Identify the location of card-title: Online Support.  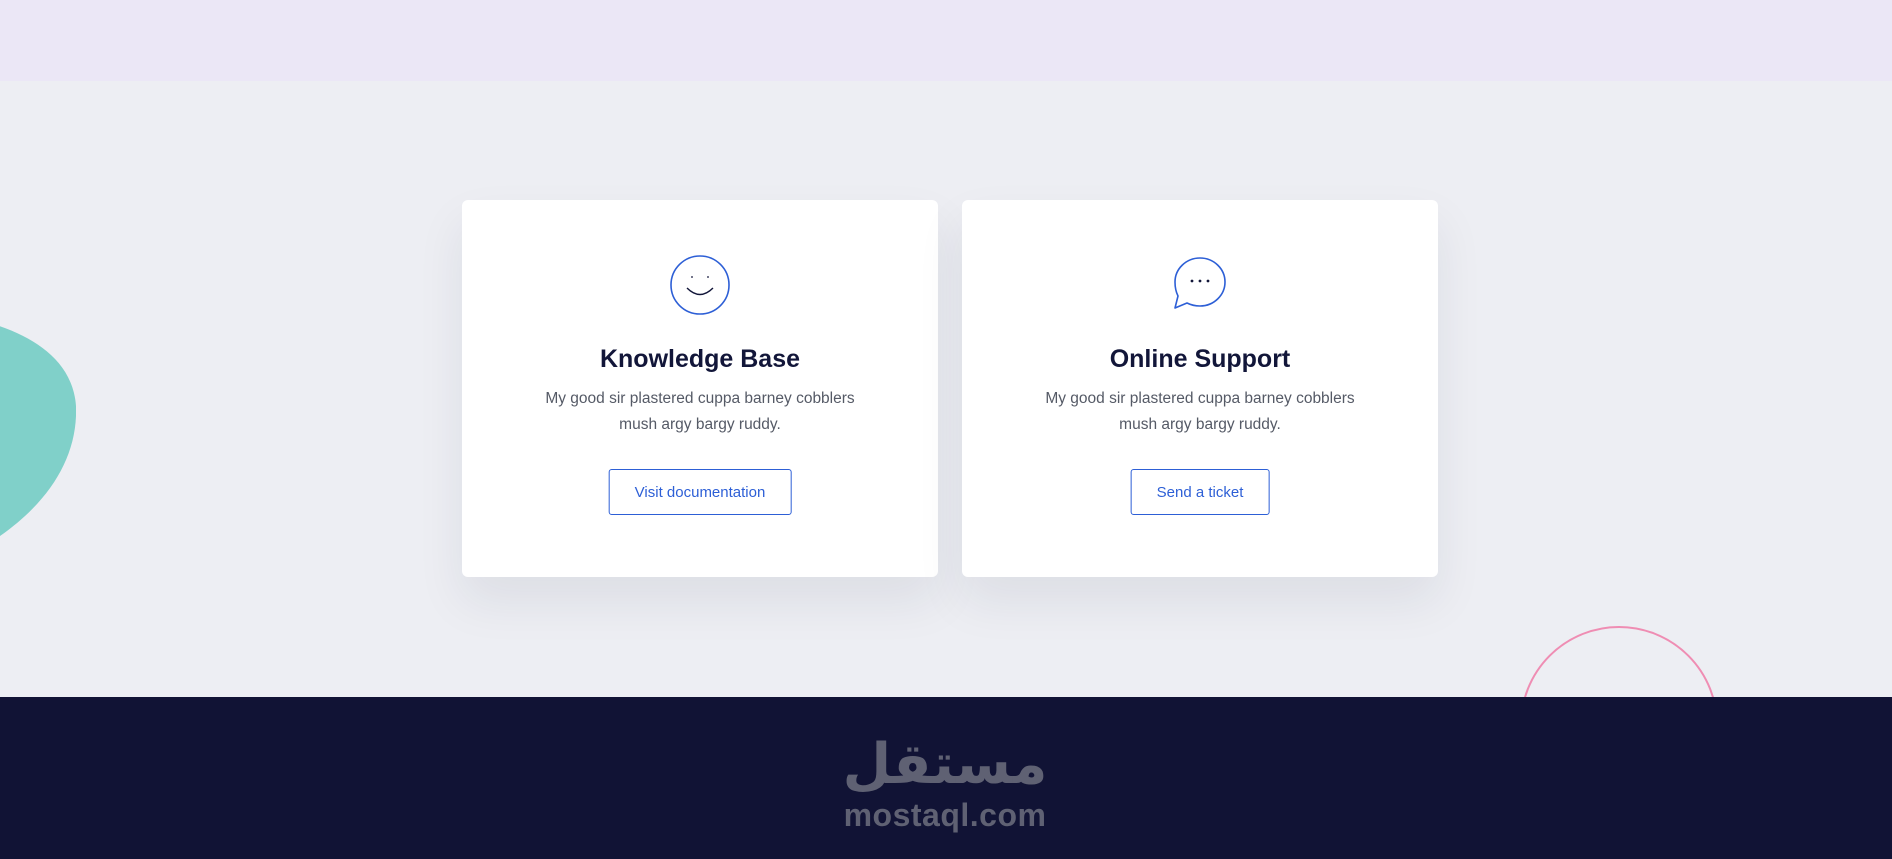
(1200, 359).